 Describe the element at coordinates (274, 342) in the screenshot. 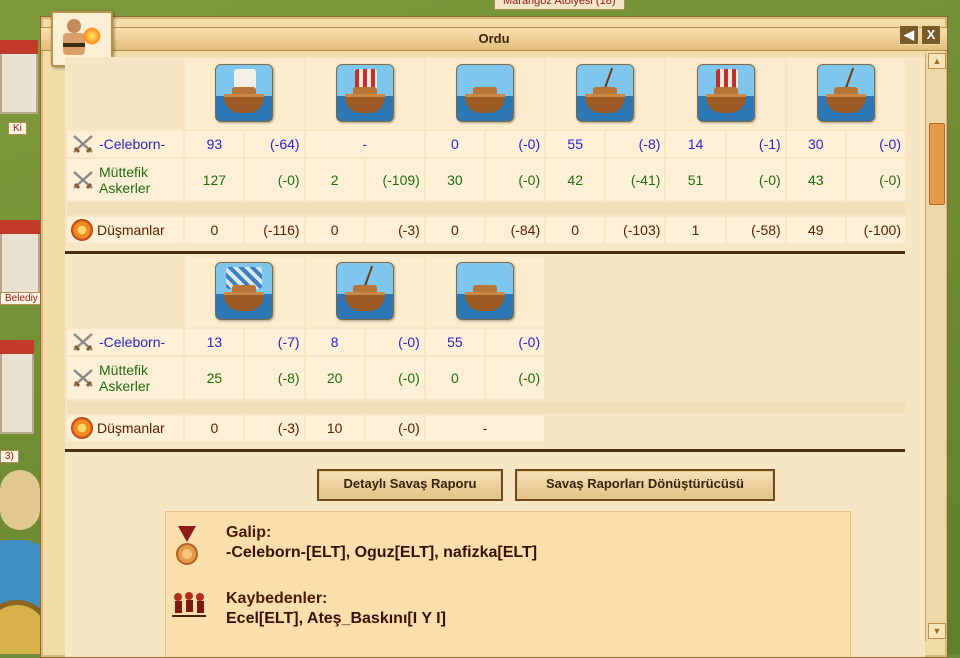

I see `unit-loss: (-7)` at that location.